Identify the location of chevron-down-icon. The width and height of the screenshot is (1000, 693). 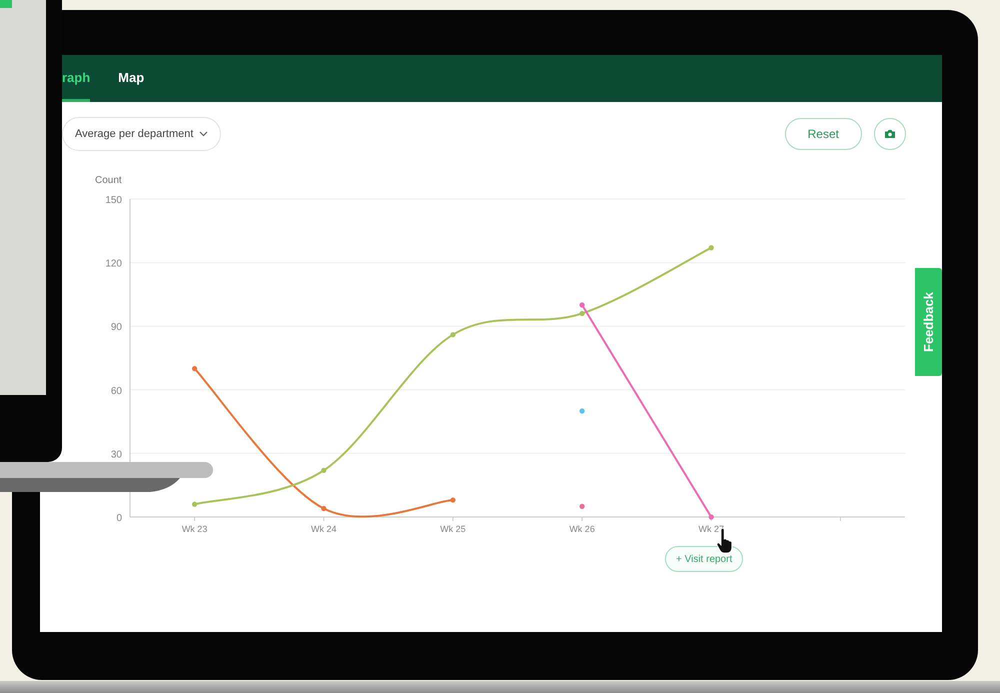
(203, 134).